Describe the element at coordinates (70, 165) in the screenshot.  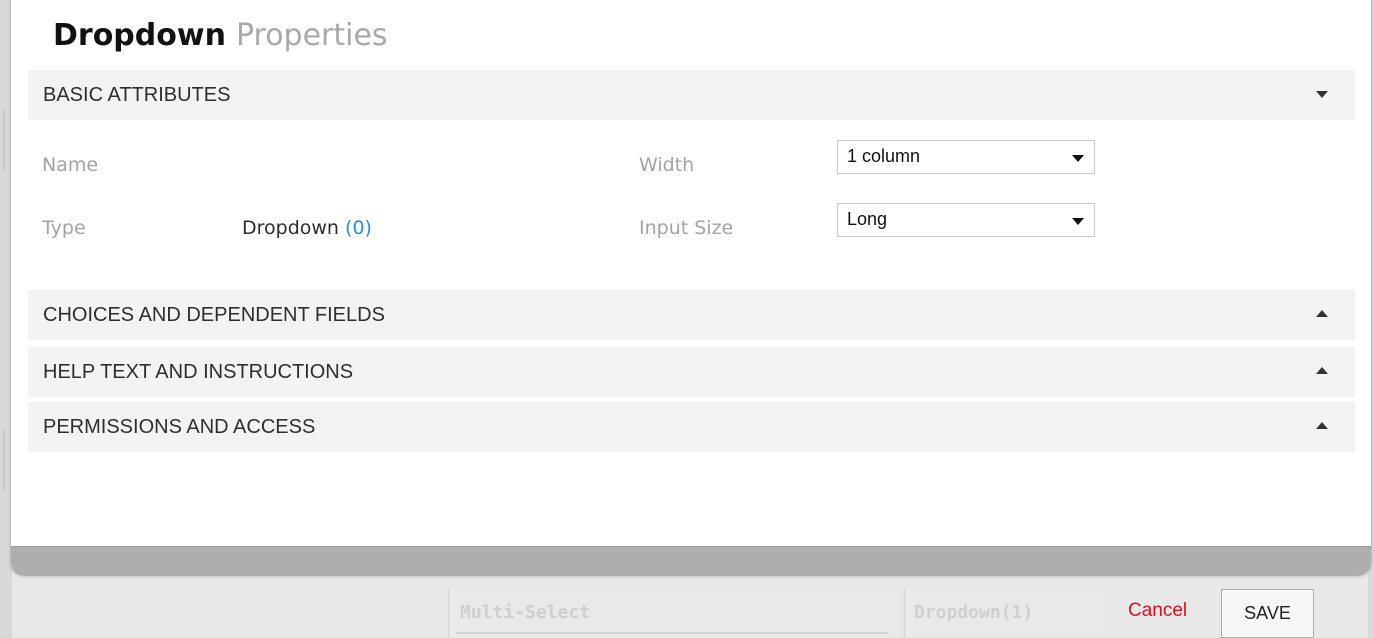
I see `name-label: Name` at that location.